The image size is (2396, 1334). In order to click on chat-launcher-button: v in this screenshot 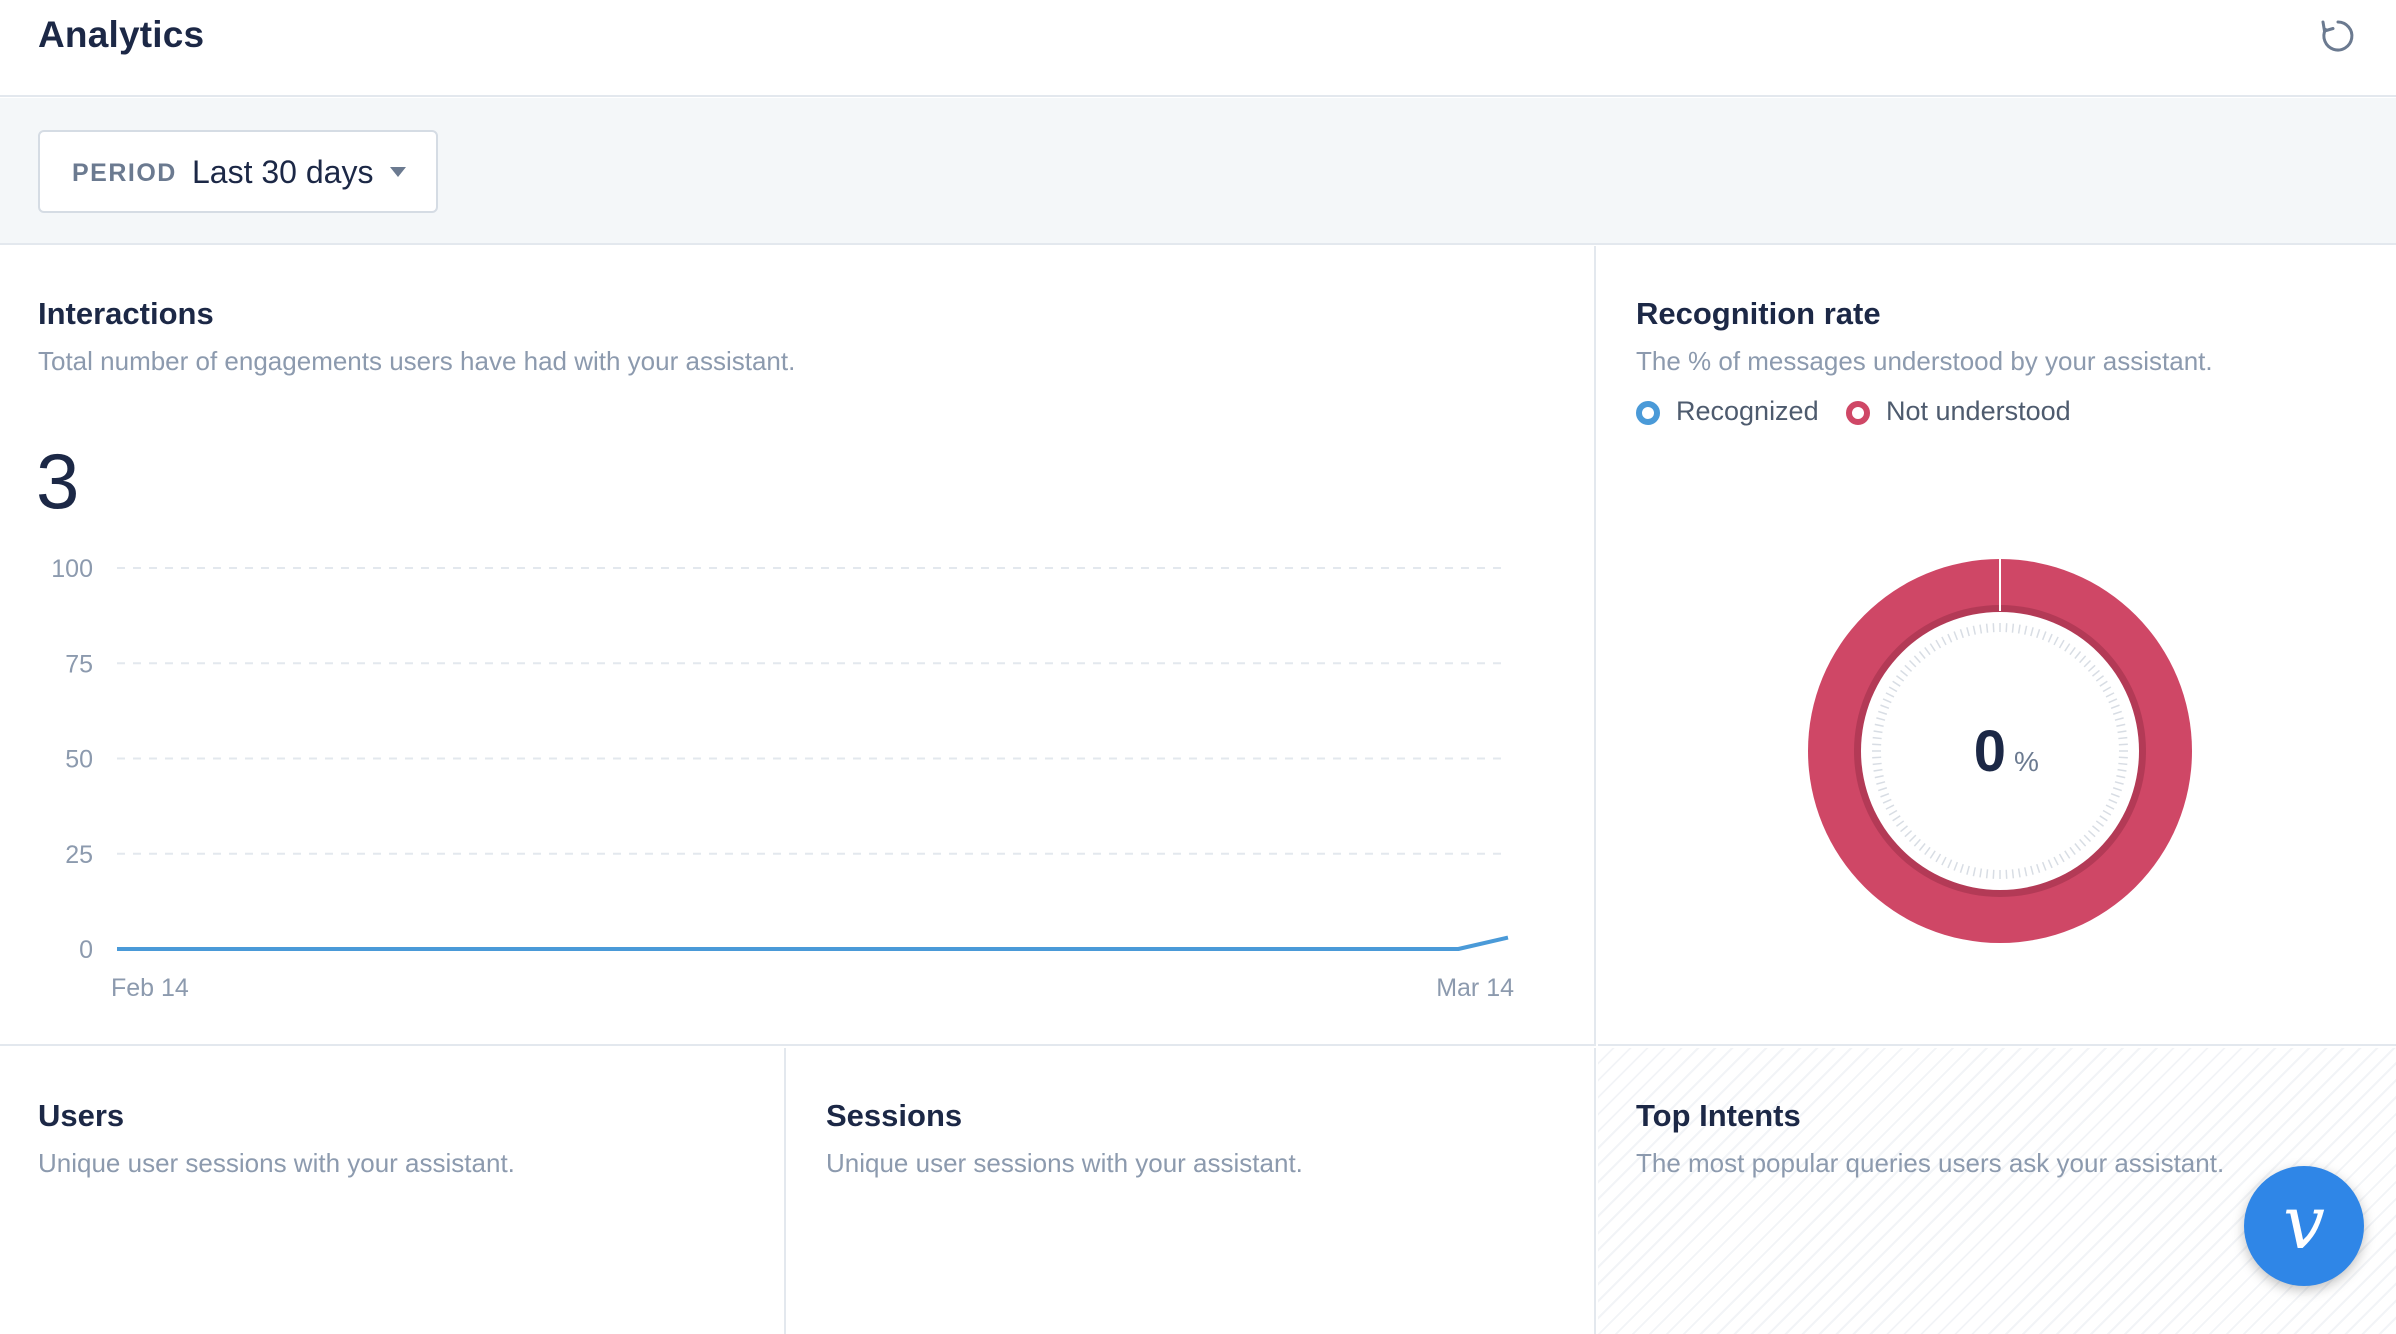, I will do `click(2304, 1226)`.